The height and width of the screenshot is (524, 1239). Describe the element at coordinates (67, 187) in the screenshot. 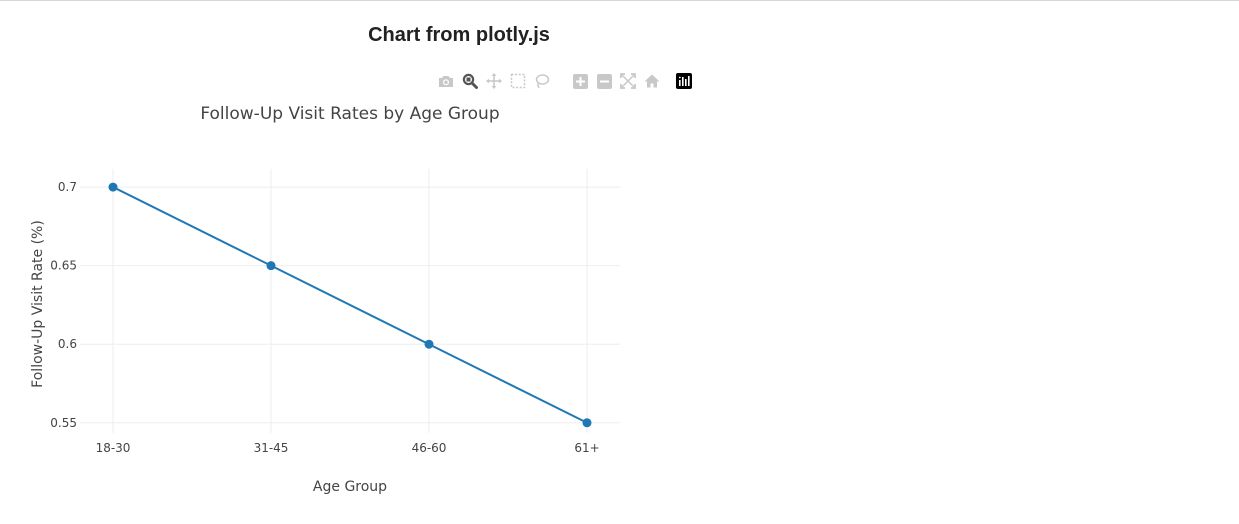

I see `y-tick-label: 0.7` at that location.